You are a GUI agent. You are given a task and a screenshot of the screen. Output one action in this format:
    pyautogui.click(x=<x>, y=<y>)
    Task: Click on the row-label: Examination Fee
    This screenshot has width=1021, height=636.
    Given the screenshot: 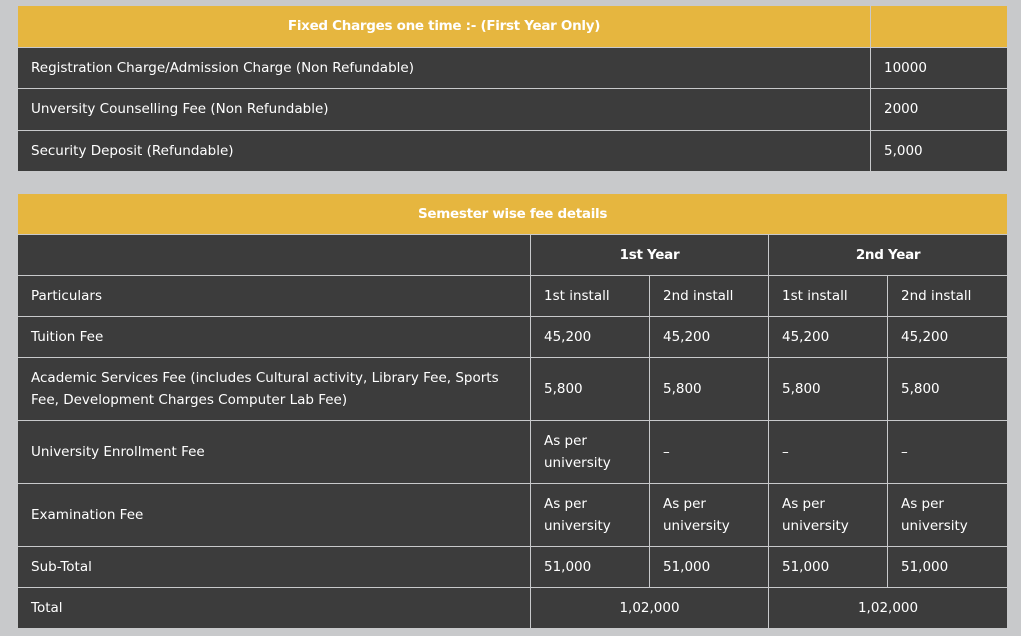 What is the action you would take?
    pyautogui.click(x=274, y=515)
    